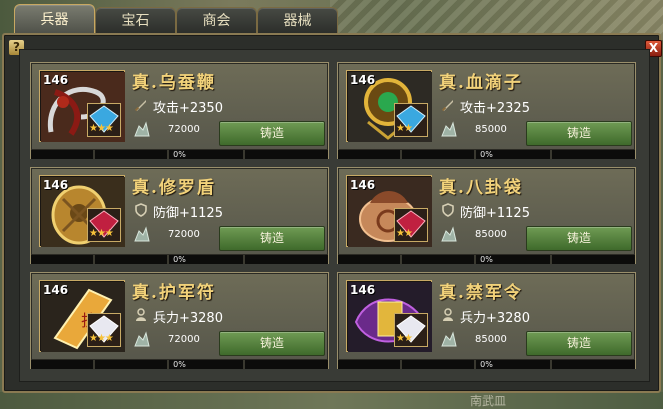 The width and height of the screenshot is (663, 409). I want to click on item-name: 真.八卦袋, so click(481, 188).